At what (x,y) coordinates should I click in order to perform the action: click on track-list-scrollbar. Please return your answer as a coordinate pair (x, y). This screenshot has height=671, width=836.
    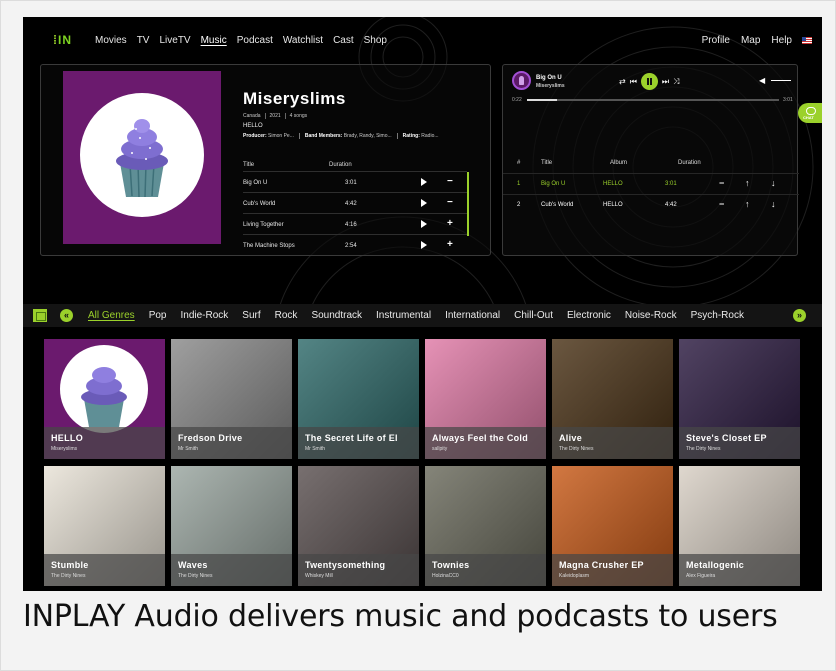
    Looking at the image, I should click on (468, 204).